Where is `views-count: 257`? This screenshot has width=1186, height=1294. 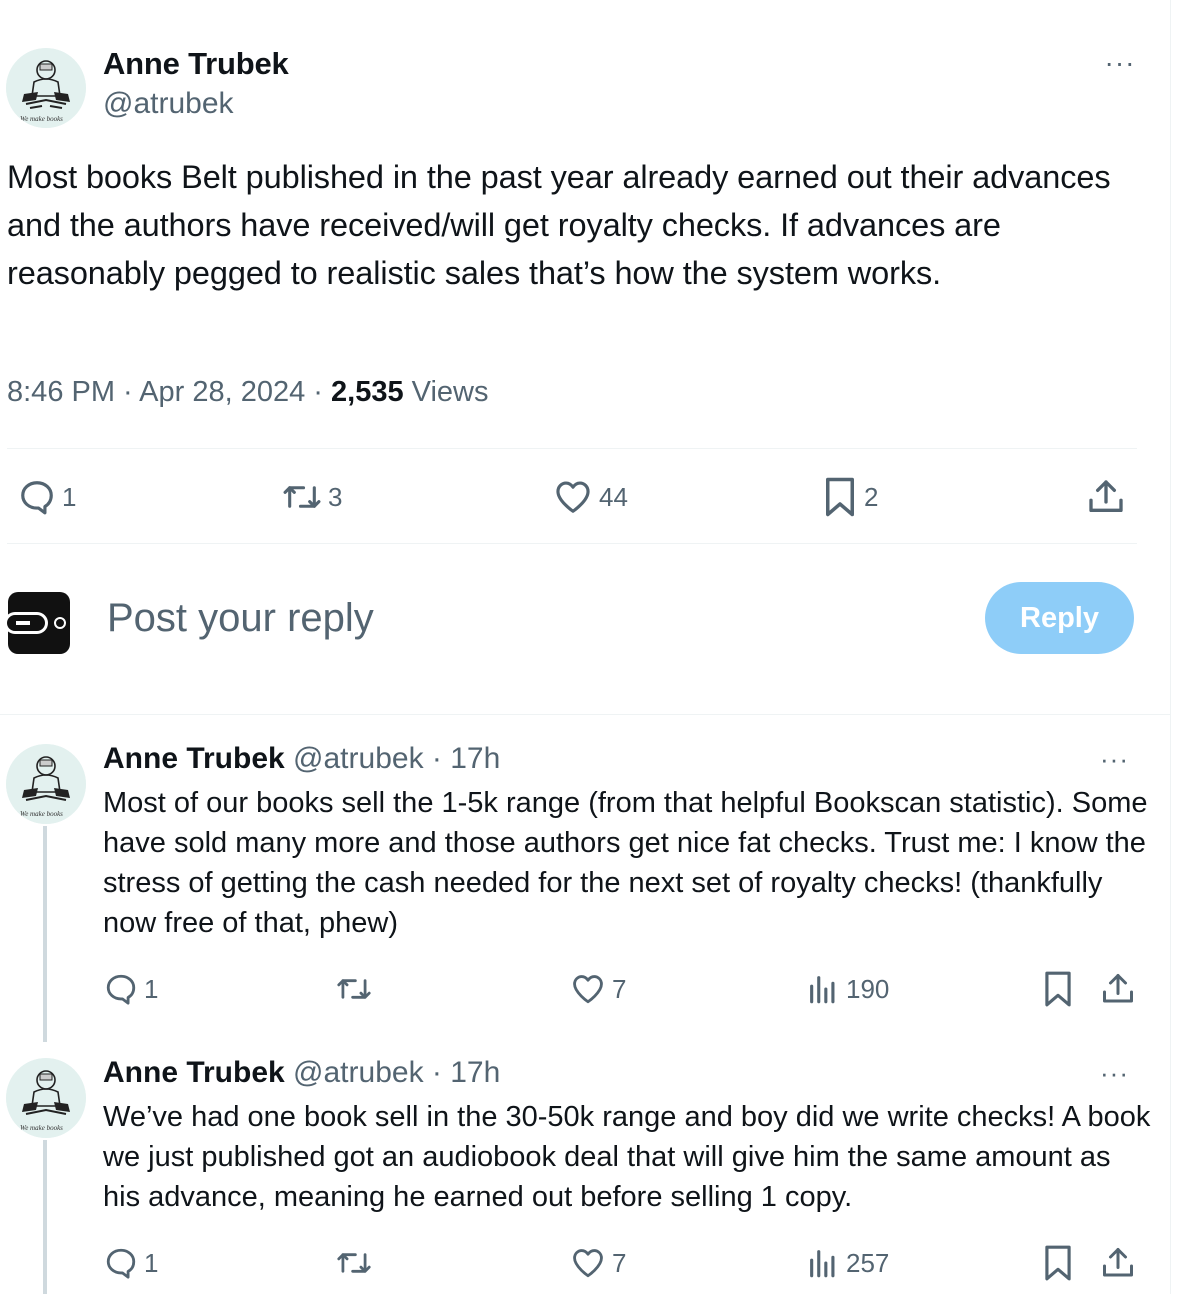
views-count: 257 is located at coordinates (868, 1262).